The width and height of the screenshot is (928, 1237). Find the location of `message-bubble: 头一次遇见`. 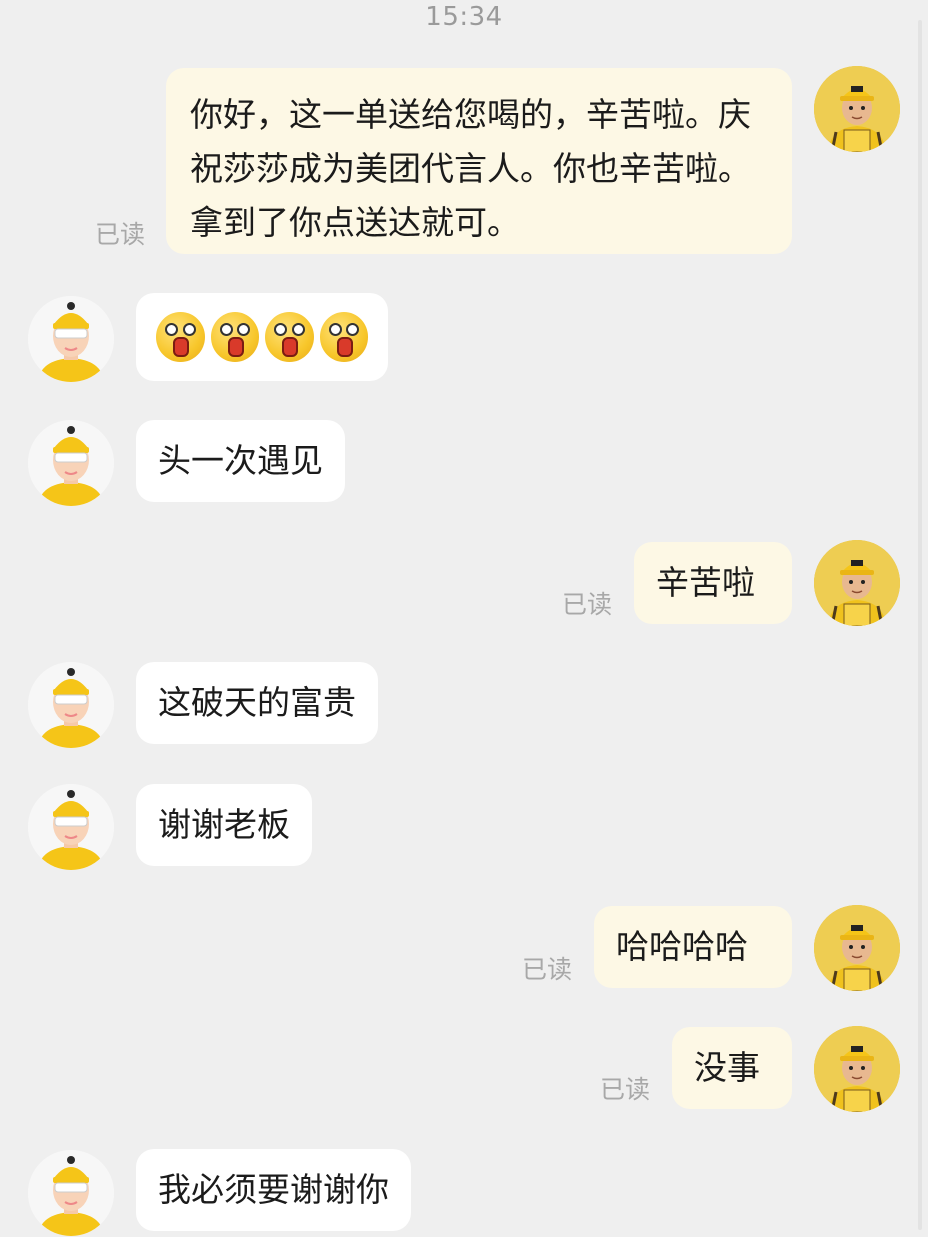

message-bubble: 头一次遇见 is located at coordinates (240, 461).